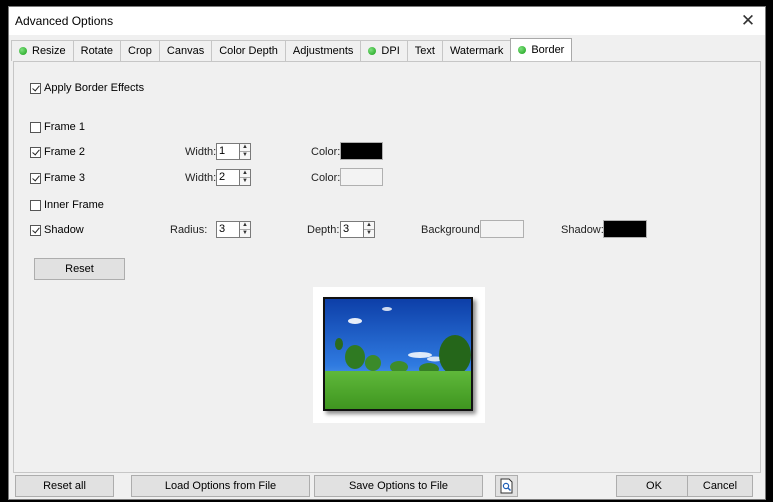 The width and height of the screenshot is (773, 502). What do you see at coordinates (323, 230) in the screenshot?
I see `shadow-depth-label: Depth:` at bounding box center [323, 230].